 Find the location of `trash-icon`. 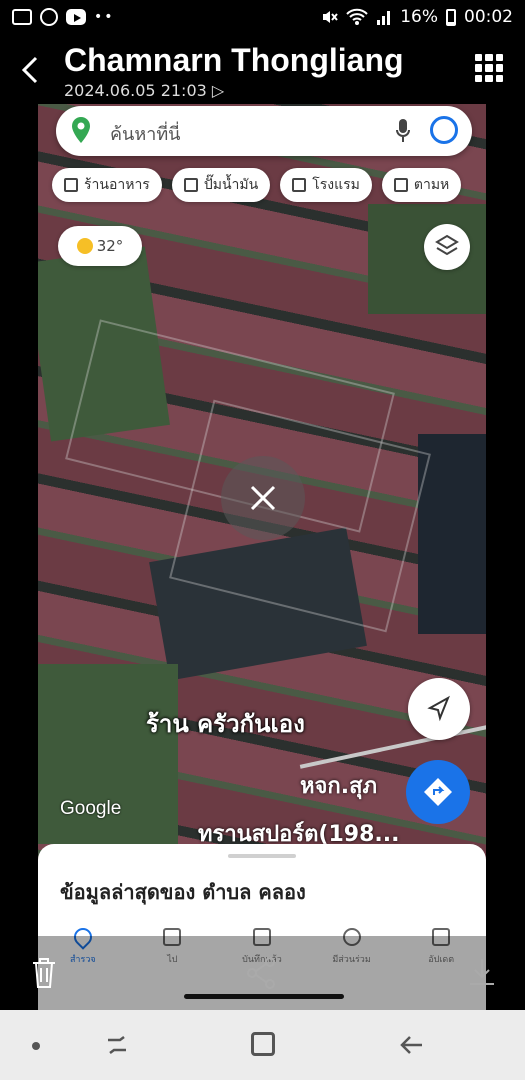

trash-icon is located at coordinates (44, 973).